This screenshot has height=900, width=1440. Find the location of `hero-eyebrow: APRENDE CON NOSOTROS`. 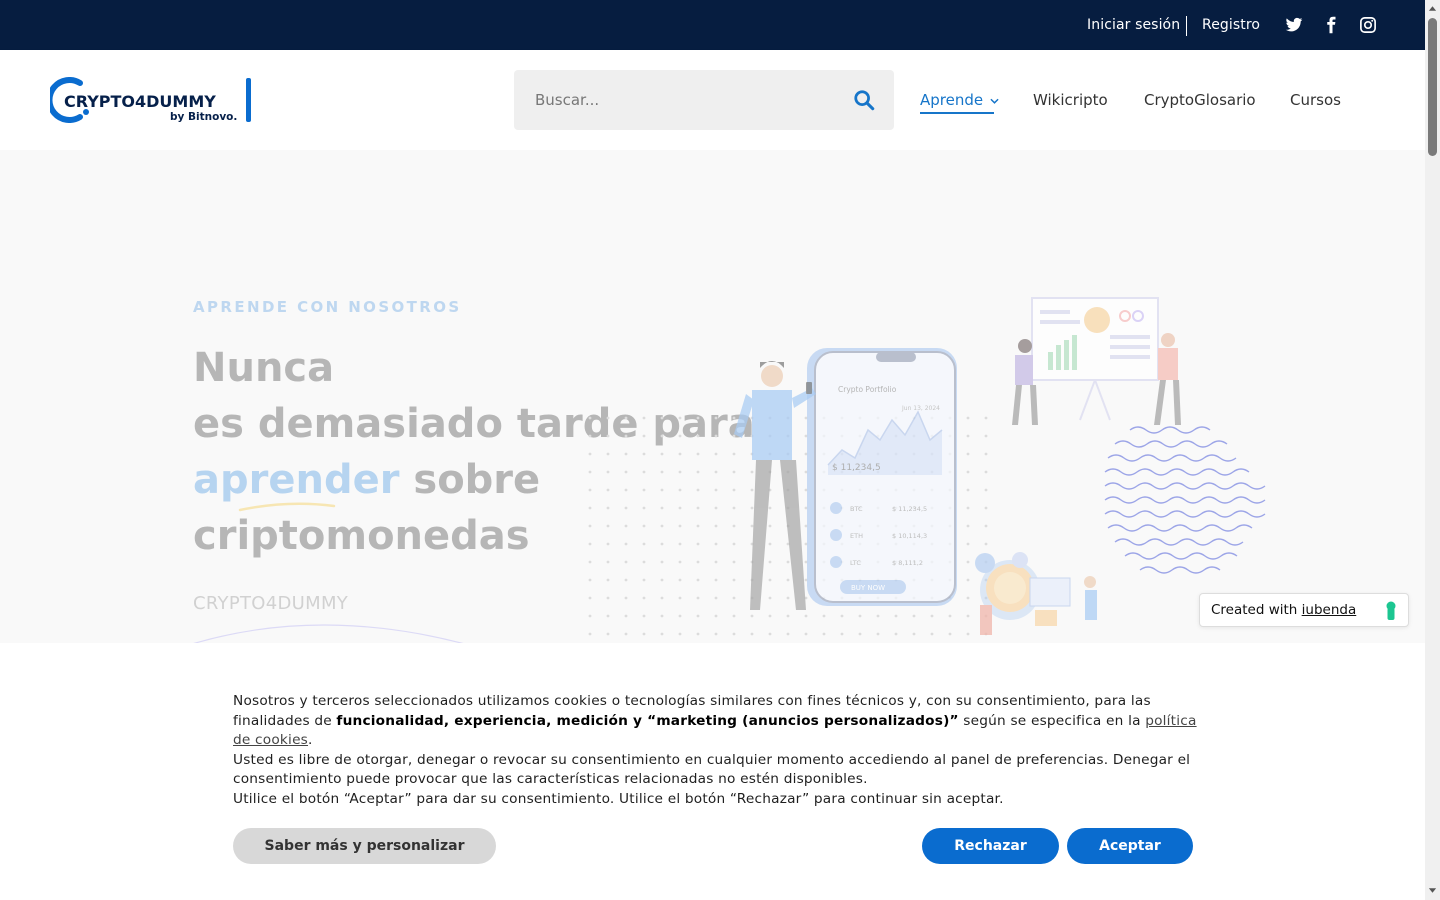

hero-eyebrow: APRENDE CON NOSOTROS is located at coordinates (327, 307).